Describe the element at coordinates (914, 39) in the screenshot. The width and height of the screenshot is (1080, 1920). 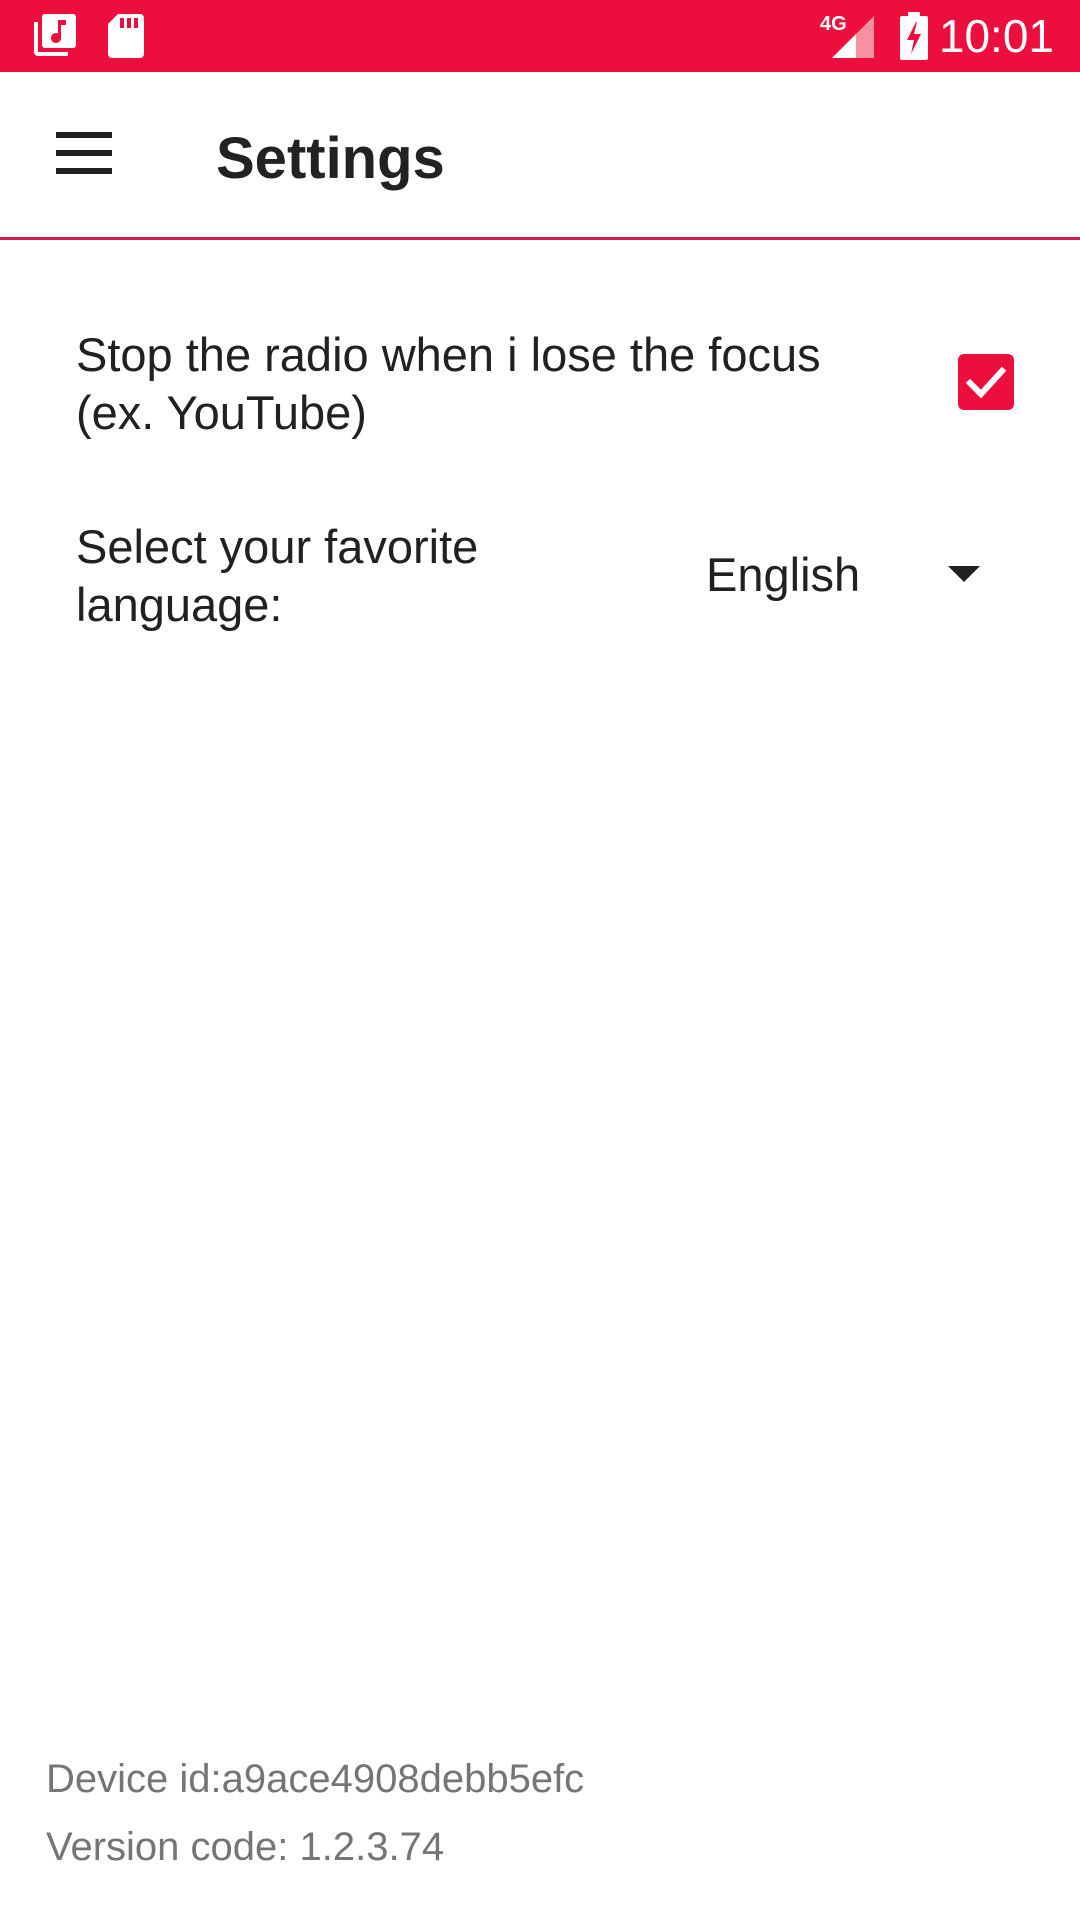
I see `battery-charging-icon` at that location.